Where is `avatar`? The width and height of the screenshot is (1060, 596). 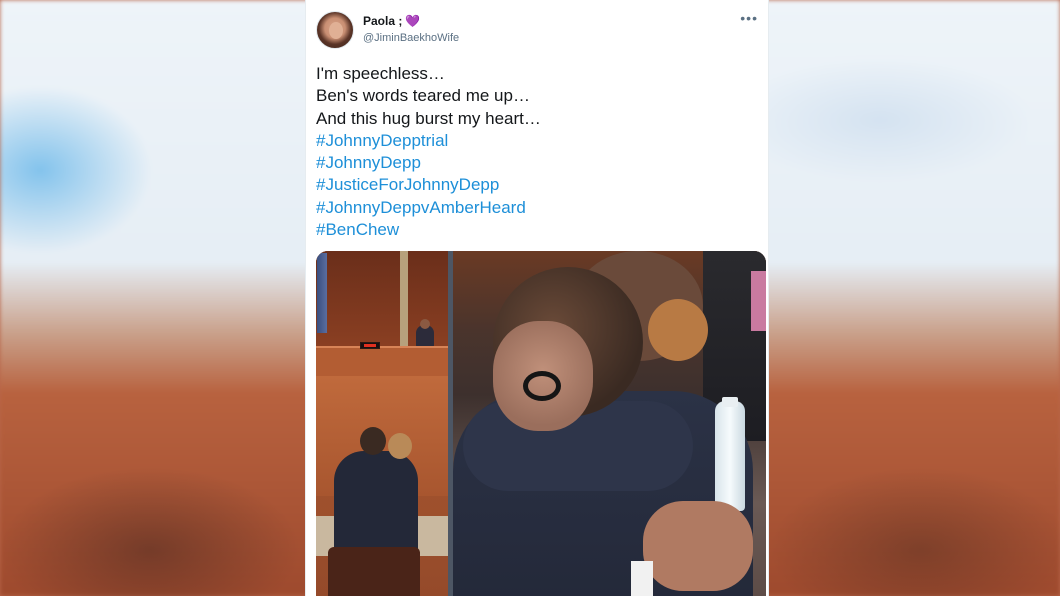
avatar is located at coordinates (335, 30).